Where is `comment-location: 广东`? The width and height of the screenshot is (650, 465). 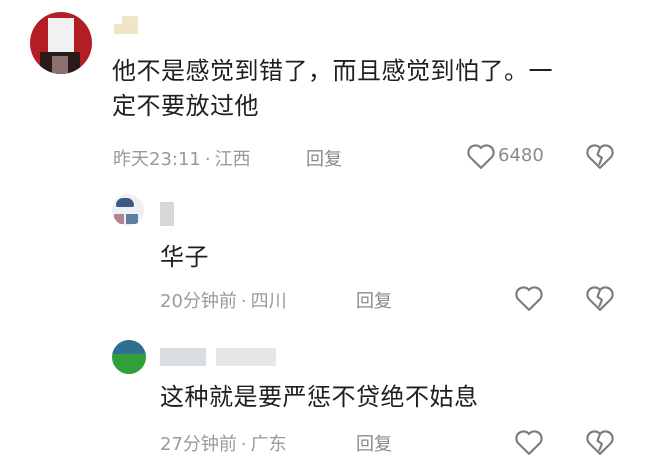
comment-location: 广东 is located at coordinates (268, 444).